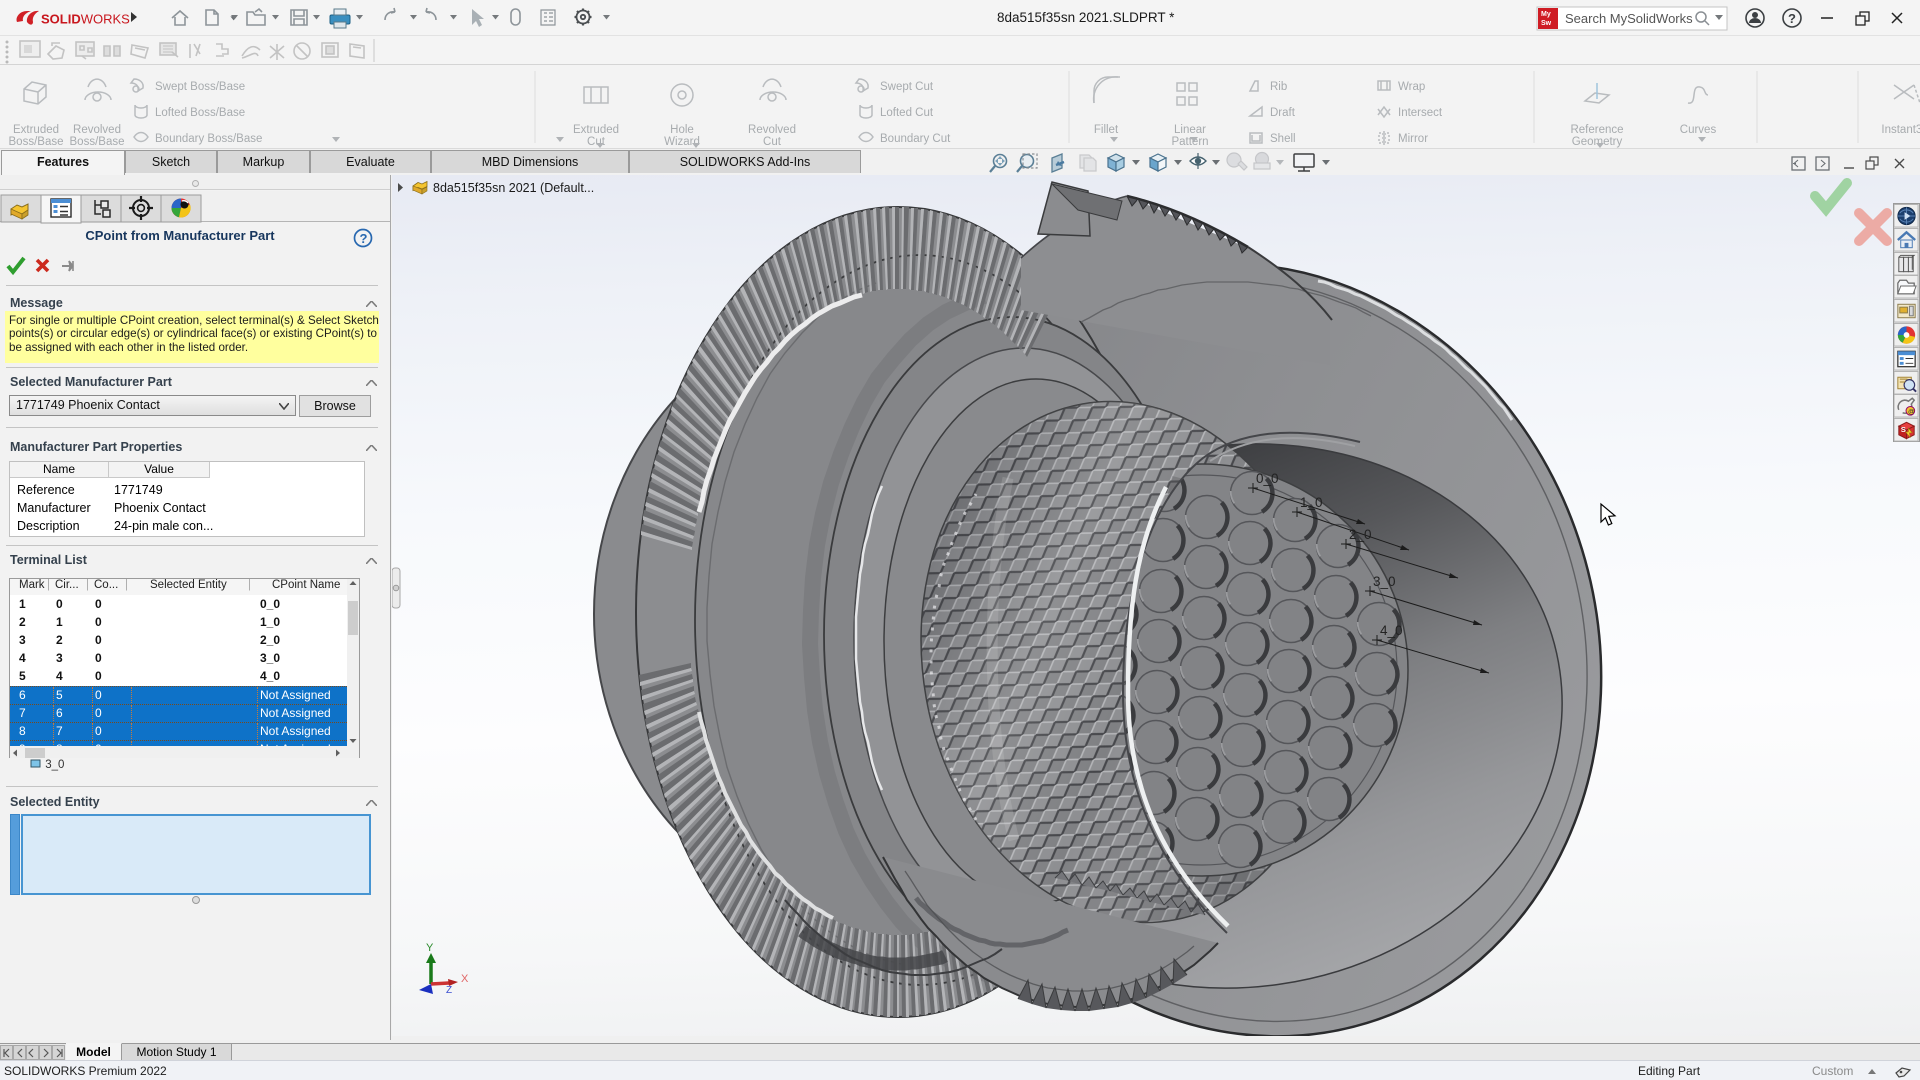 Image resolution: width=1920 pixels, height=1080 pixels. Describe the element at coordinates (1411, 87) in the screenshot. I see `svg-text: Wrap` at that location.